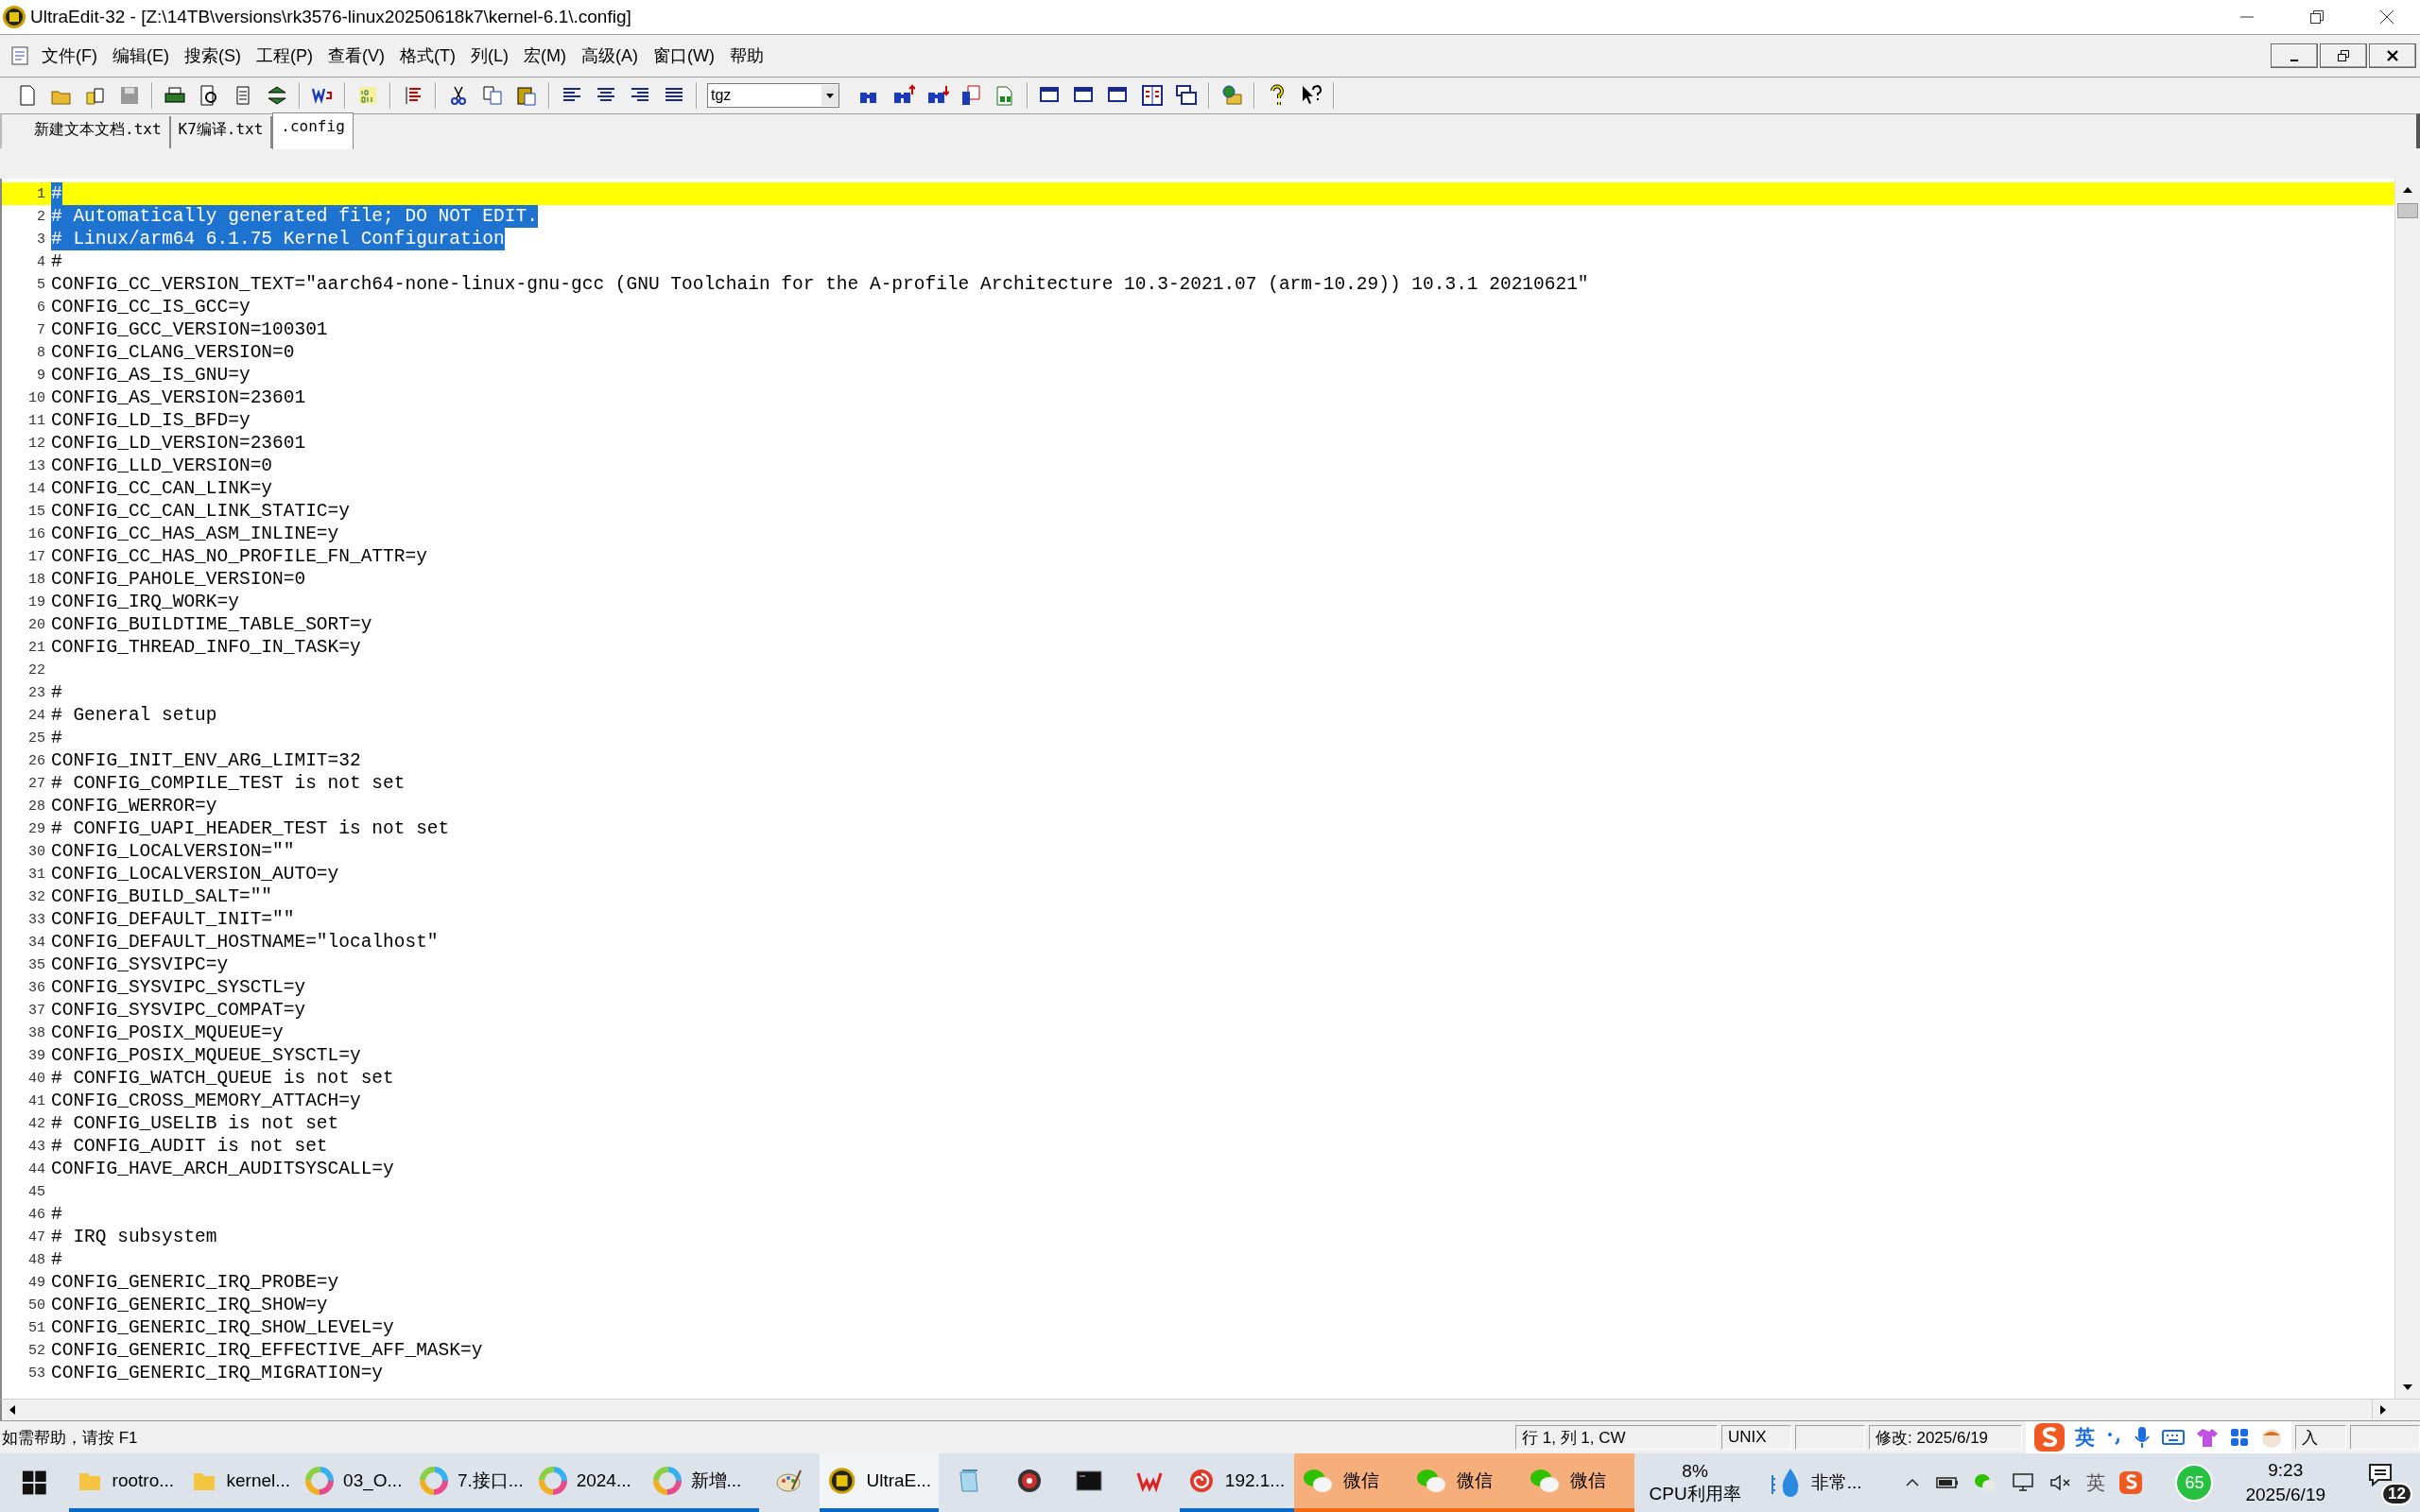  I want to click on menu-item: 文件(F), so click(69, 55).